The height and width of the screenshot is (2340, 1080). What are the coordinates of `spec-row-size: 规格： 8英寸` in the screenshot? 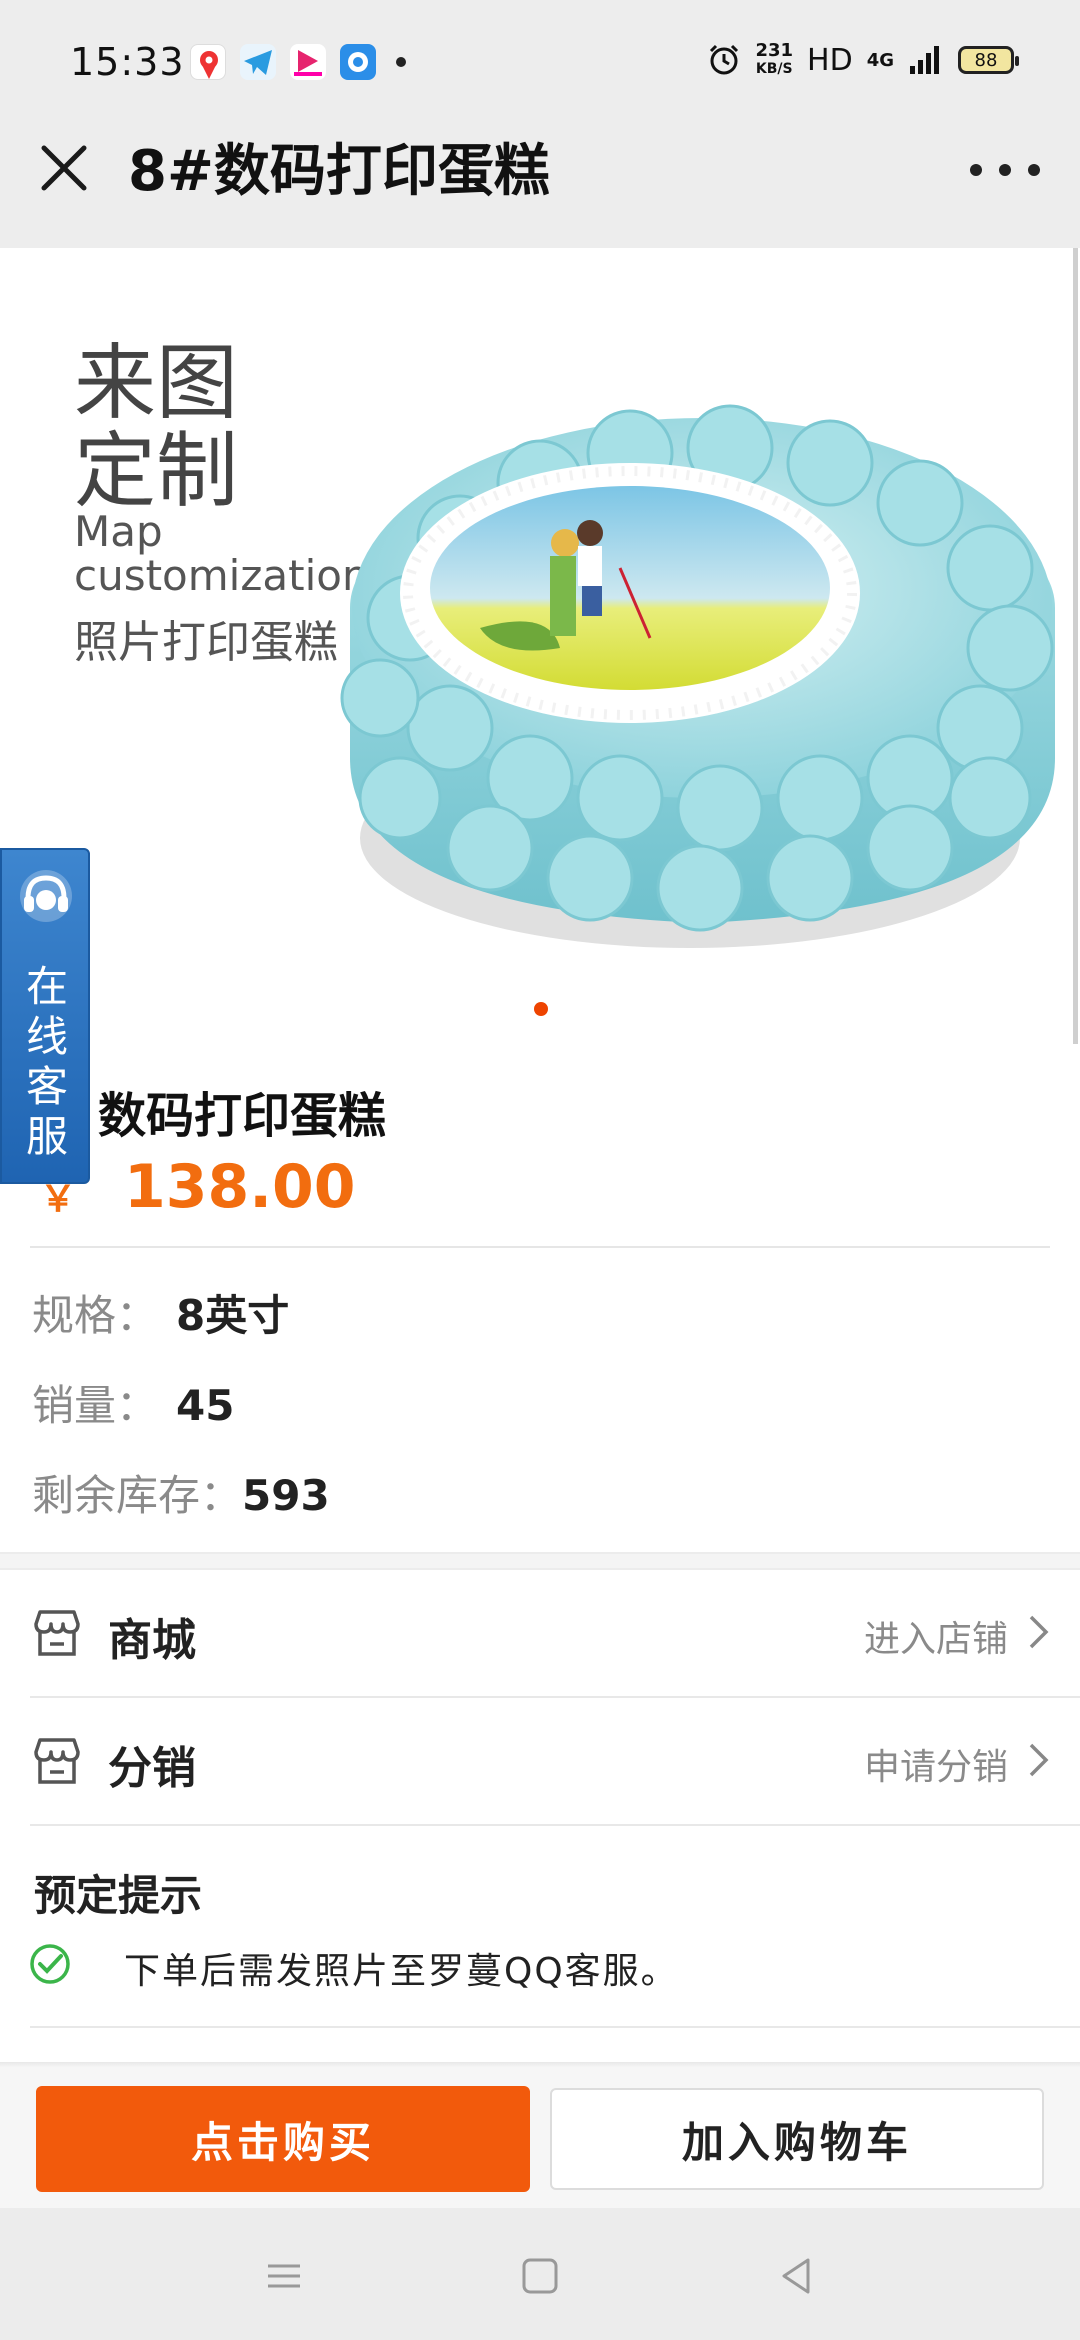 It's located at (160, 1312).